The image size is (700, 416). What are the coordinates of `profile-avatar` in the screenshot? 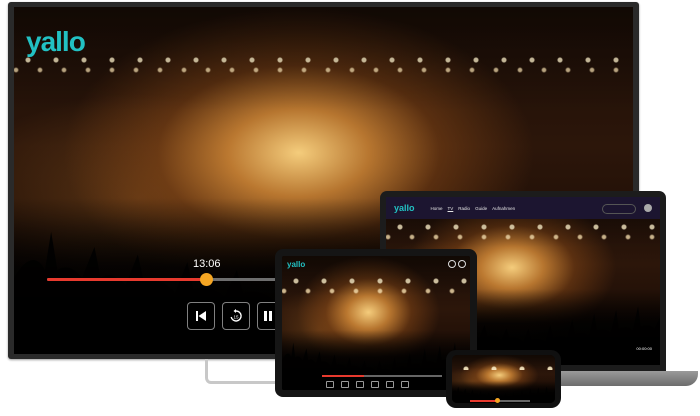 It's located at (648, 208).